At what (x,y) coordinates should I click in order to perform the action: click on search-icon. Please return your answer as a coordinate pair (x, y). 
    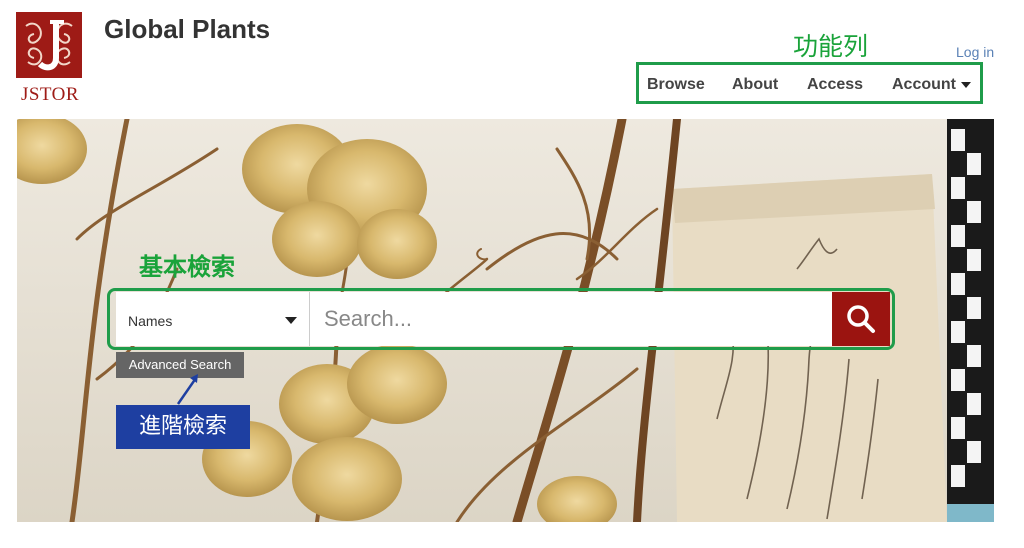
    Looking at the image, I should click on (861, 319).